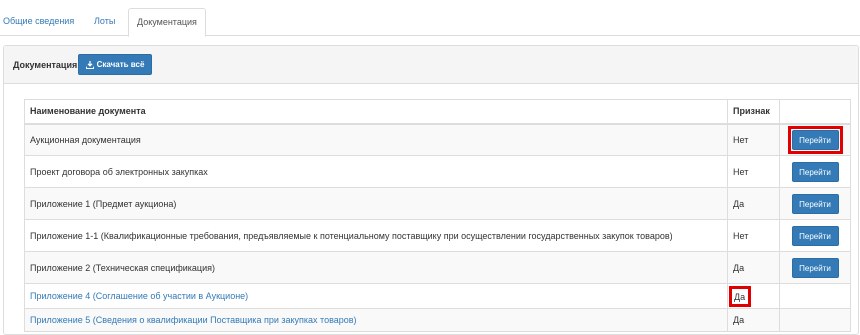  Describe the element at coordinates (89, 64) in the screenshot. I see `download-icon` at that location.